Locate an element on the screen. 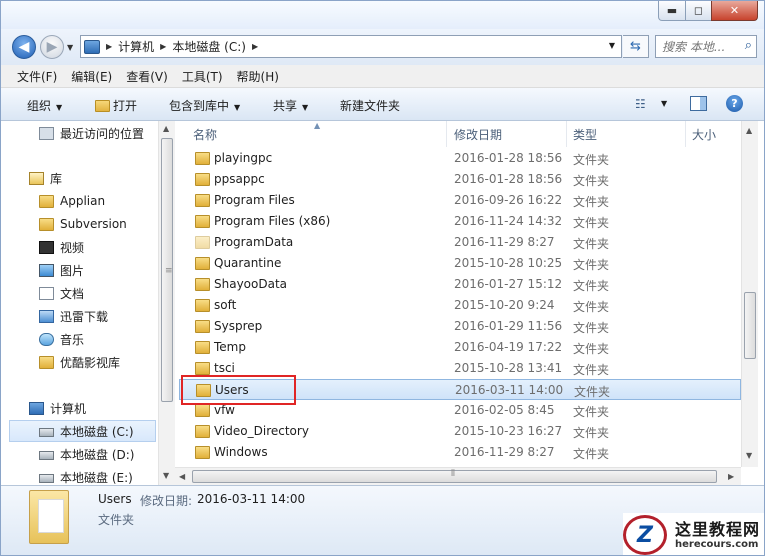  details-modified-value: 2016-03-11 14:00 is located at coordinates (251, 499).